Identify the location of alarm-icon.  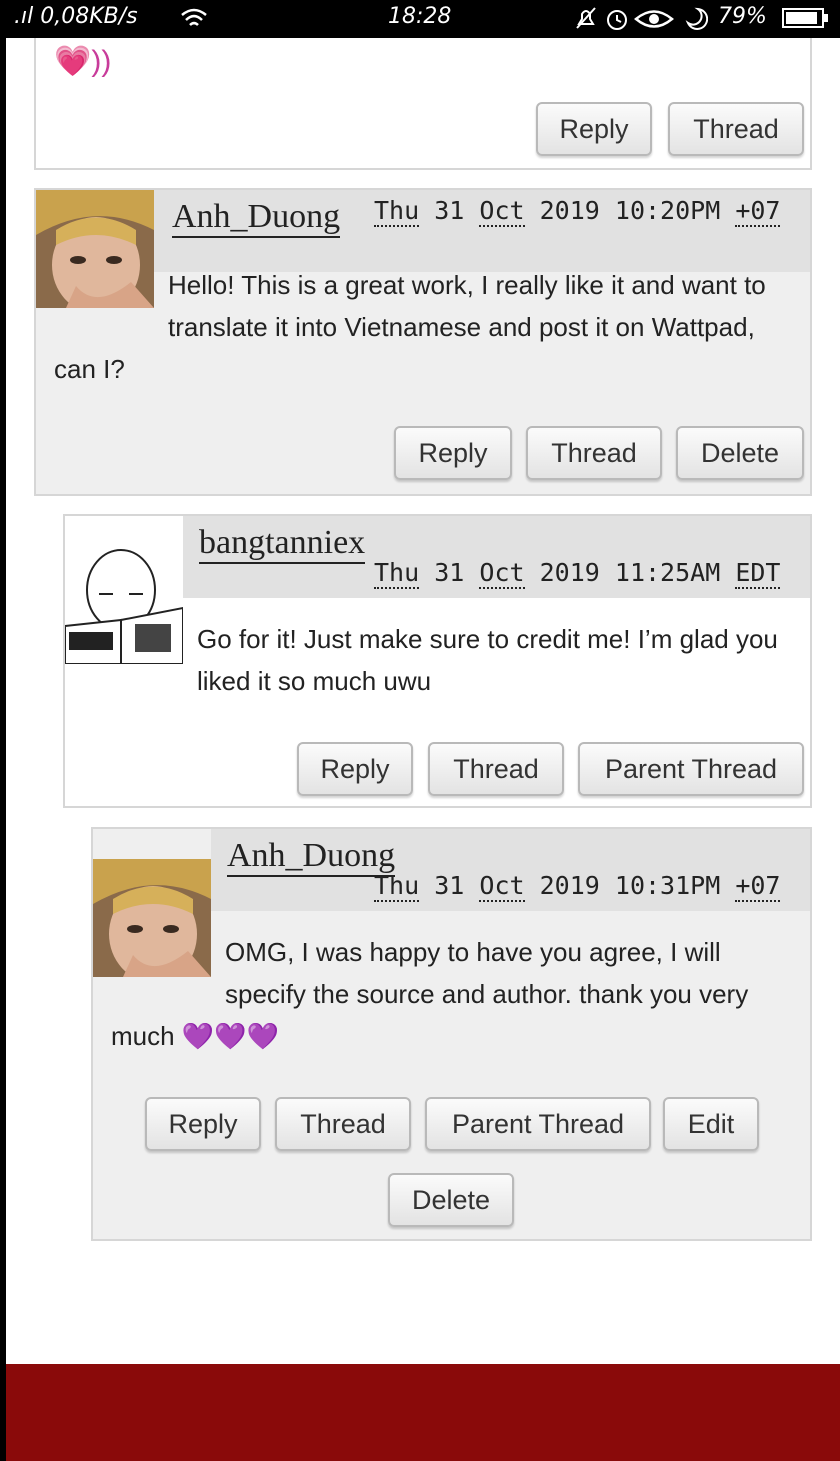
(617, 20).